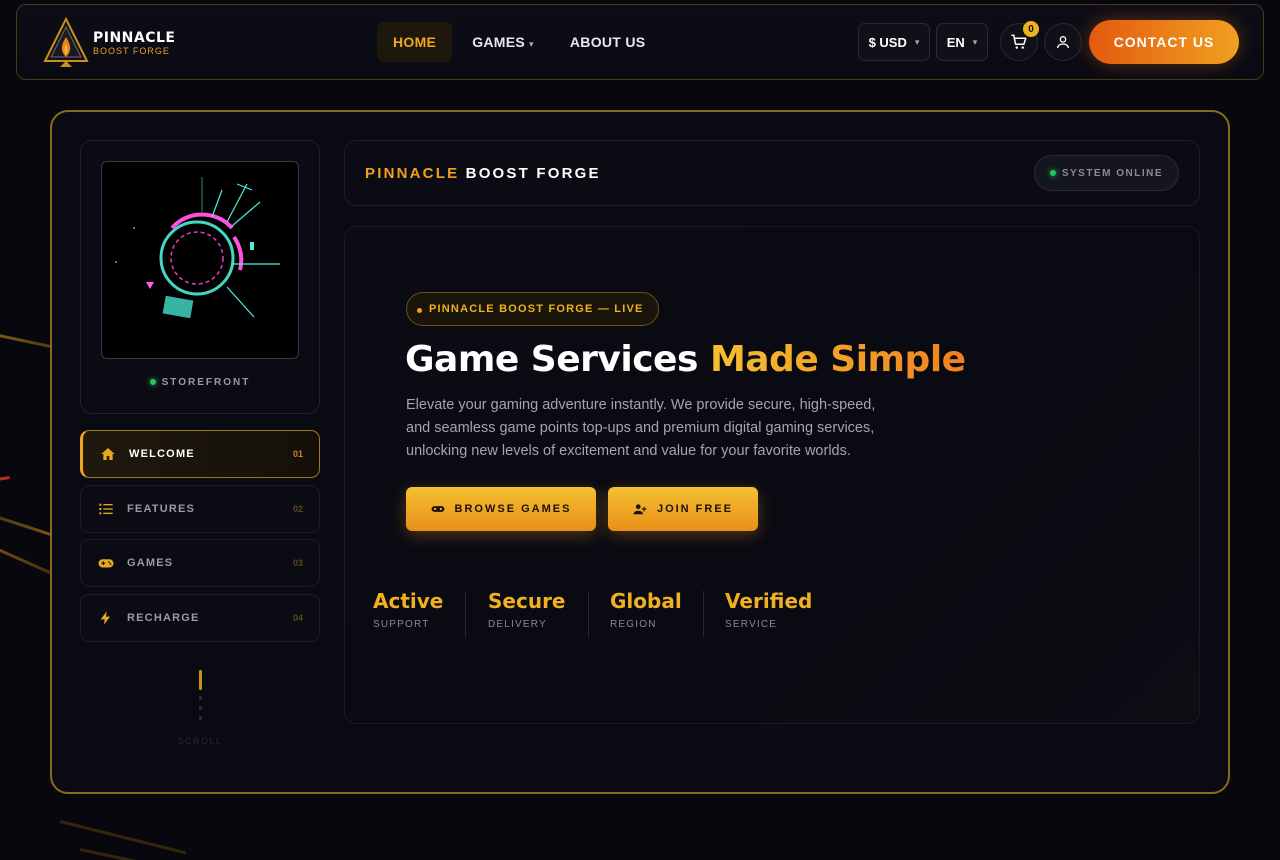  What do you see at coordinates (408, 601) in the screenshot?
I see `stat-value: Active` at bounding box center [408, 601].